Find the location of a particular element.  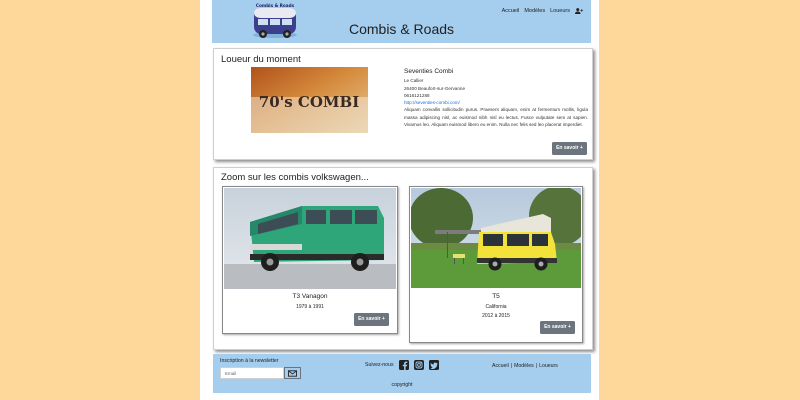

renter-address-line1: Le Callier is located at coordinates (414, 81).